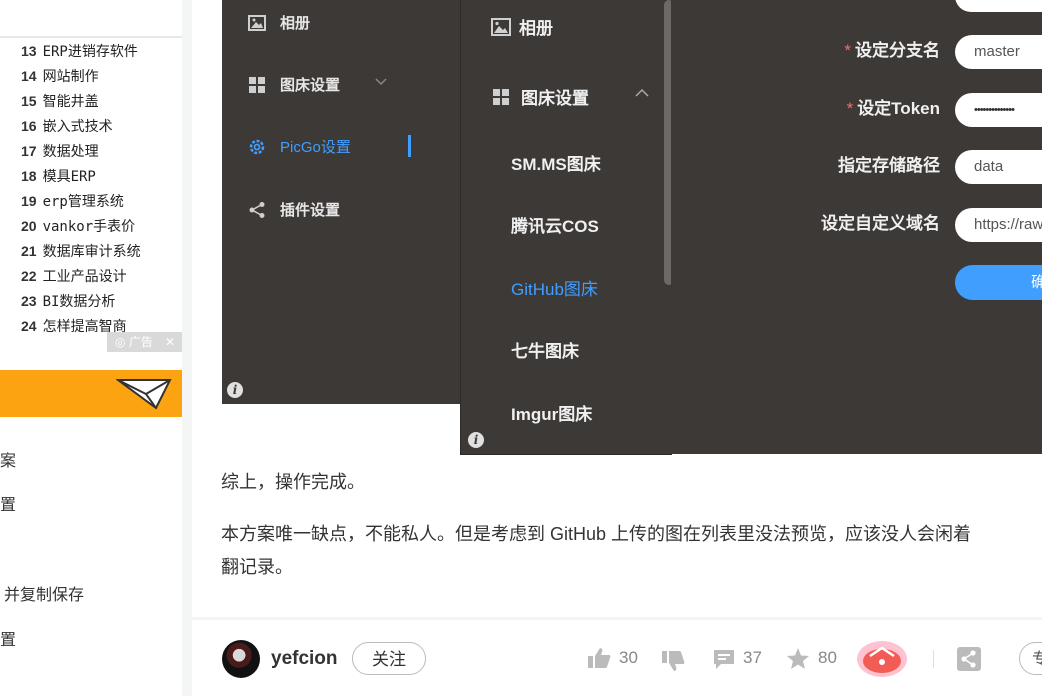  I want to click on ad-label: ◎ 广告, so click(134, 342).